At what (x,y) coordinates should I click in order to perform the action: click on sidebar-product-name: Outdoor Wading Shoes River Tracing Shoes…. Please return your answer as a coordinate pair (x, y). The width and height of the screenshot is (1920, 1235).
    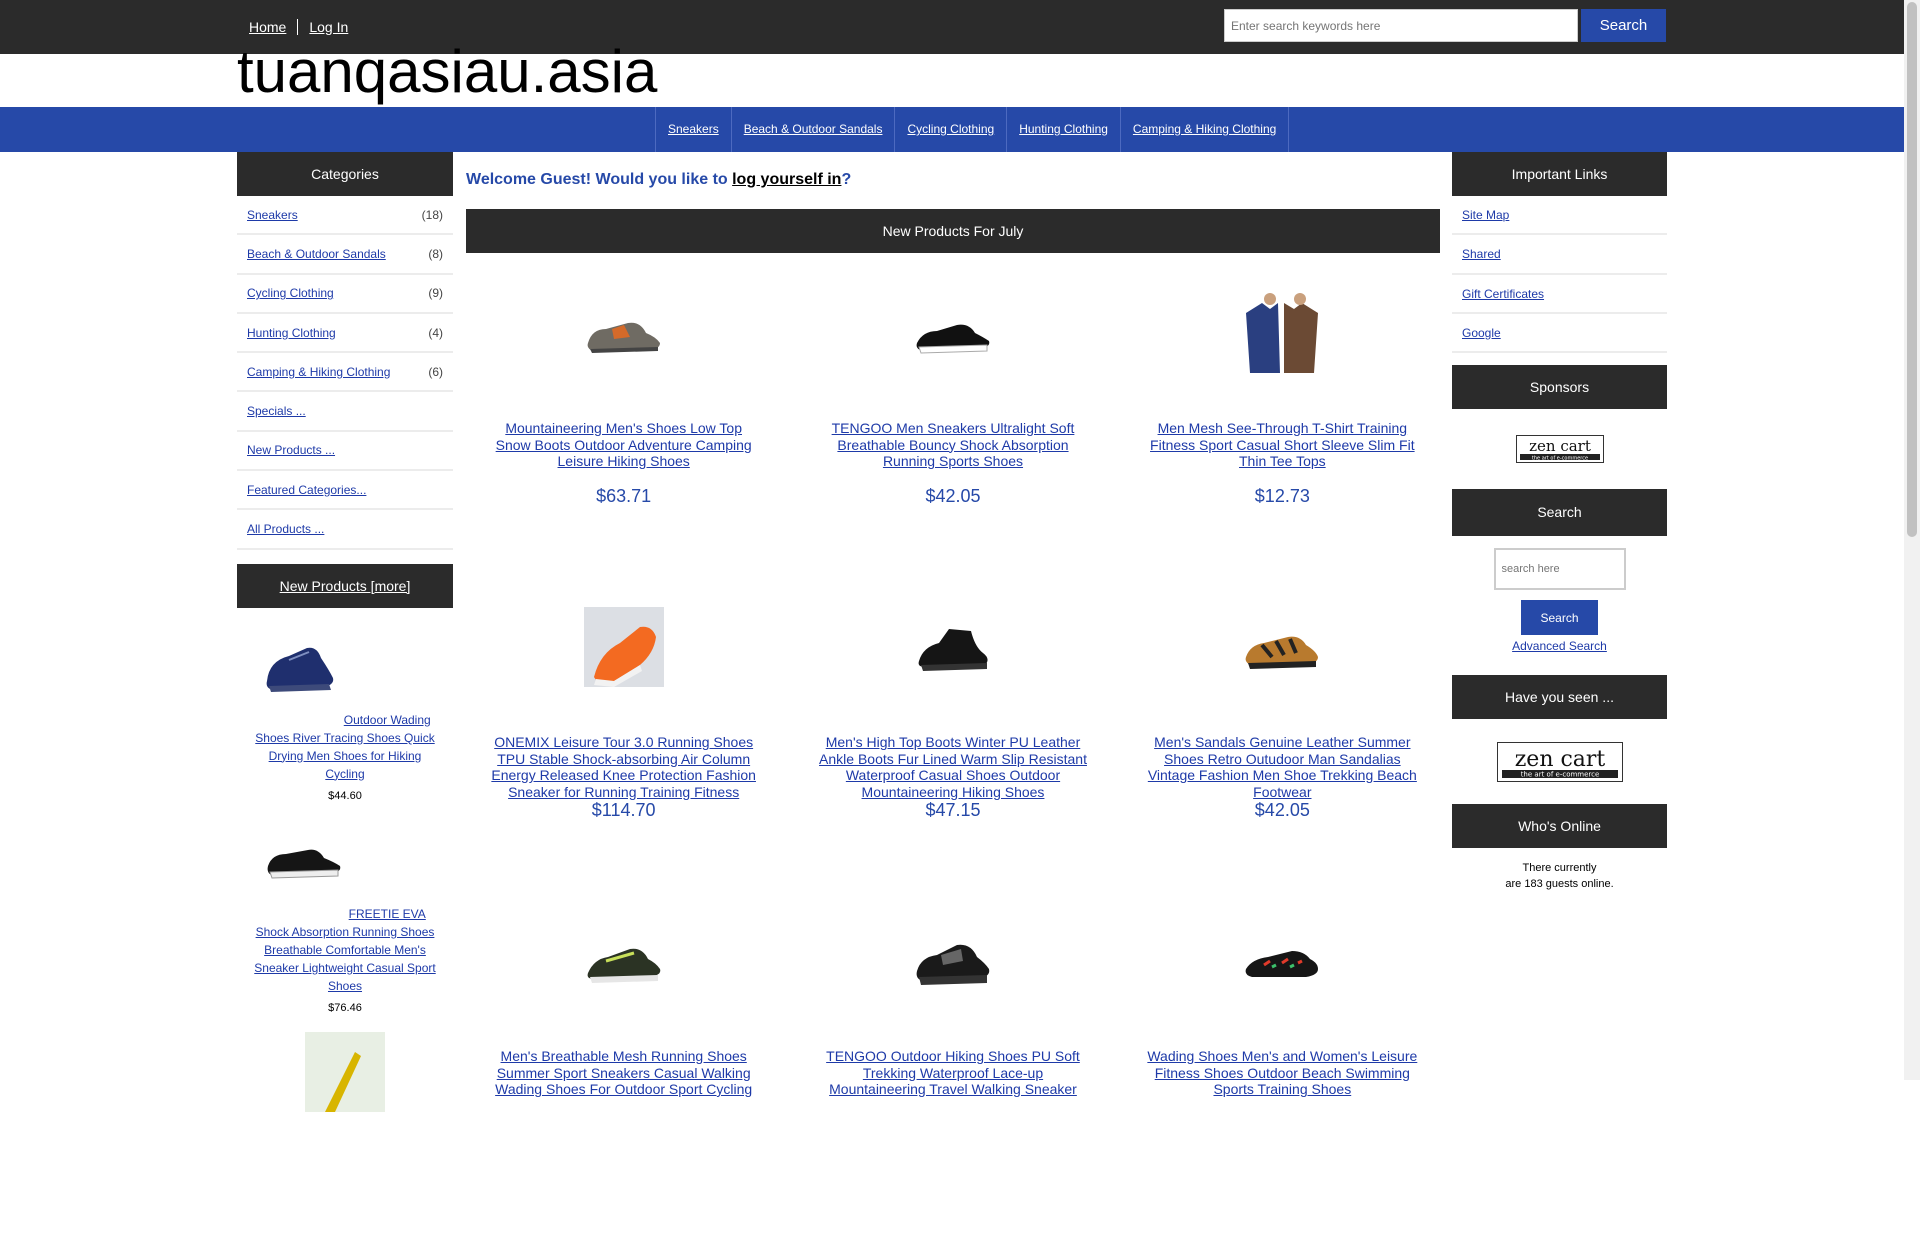
    Looking at the image, I should click on (344, 747).